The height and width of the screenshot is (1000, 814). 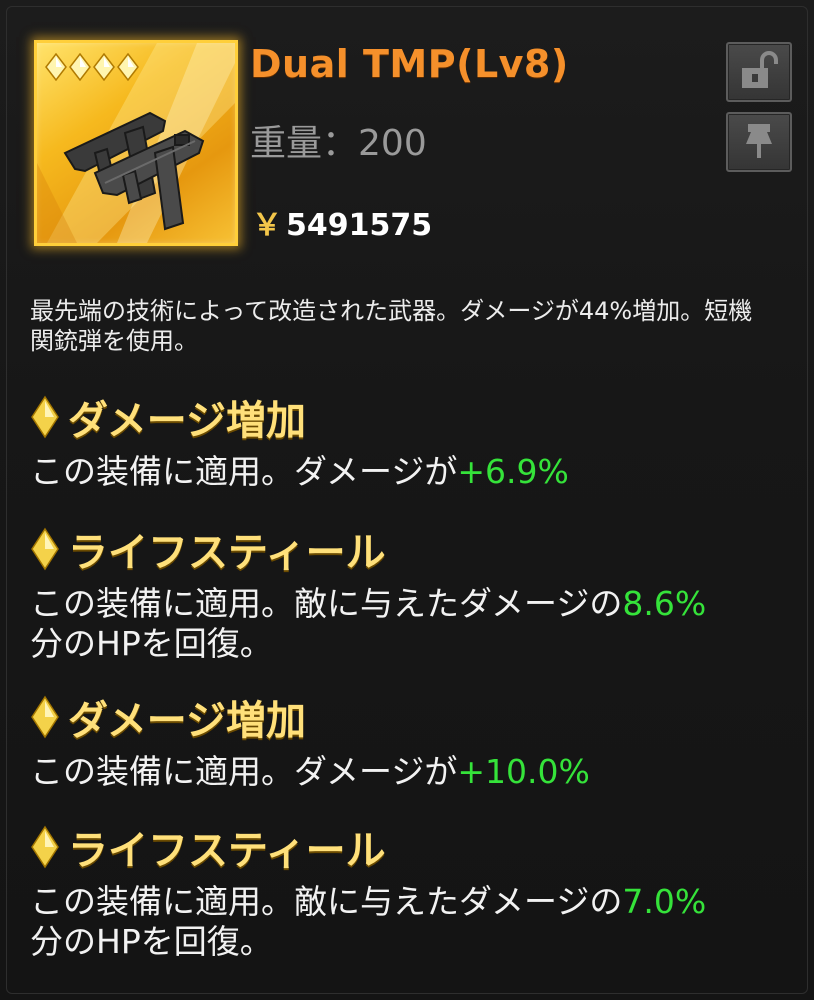 I want to click on pin-icon, so click(x=759, y=141).